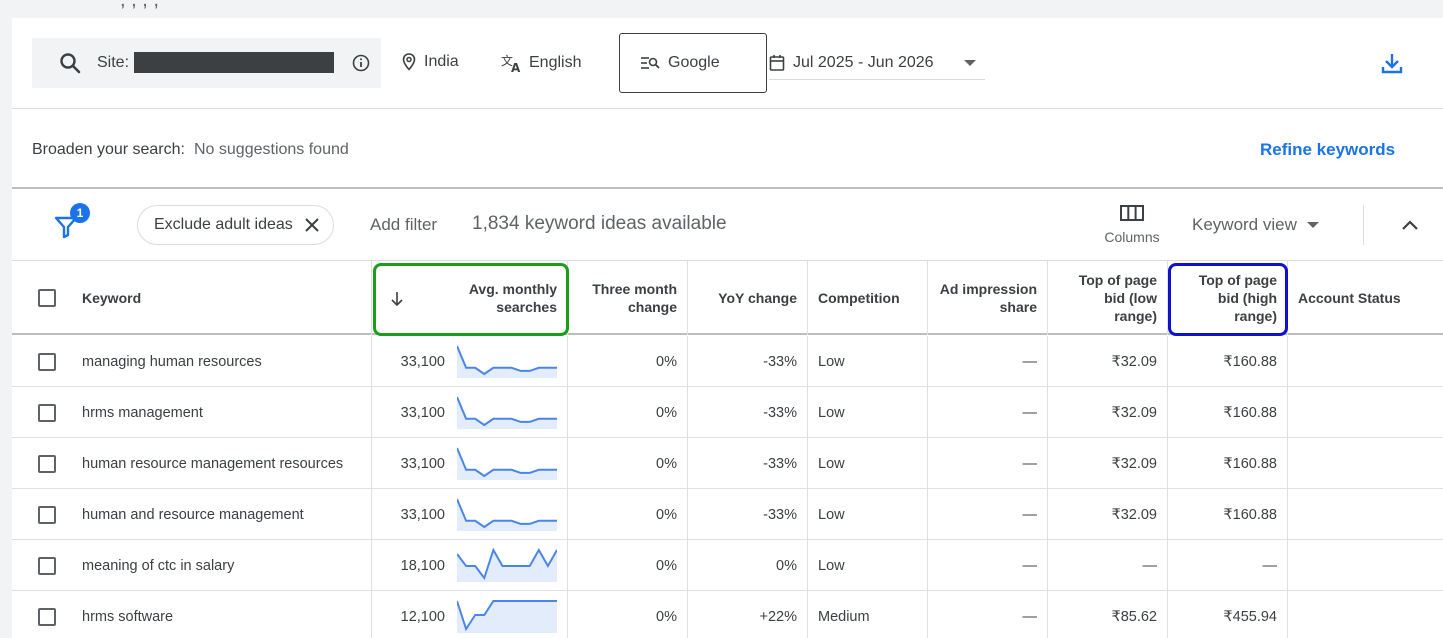  Describe the element at coordinates (1255, 225) in the screenshot. I see `keyword-view-dropdown: Keyword view` at that location.